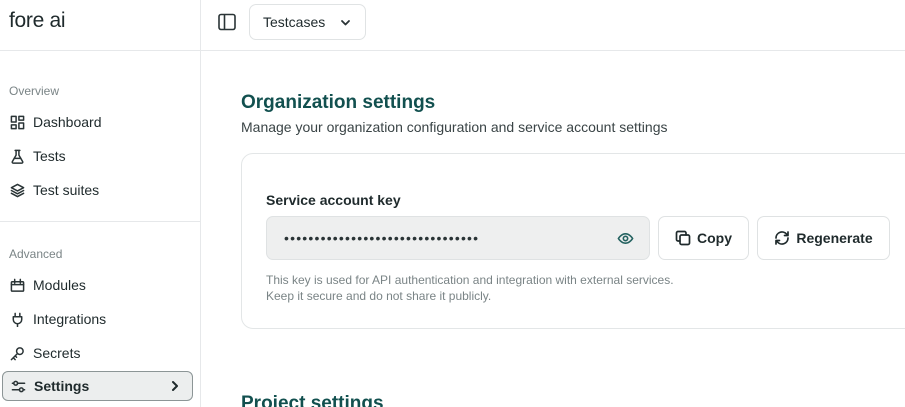 The width and height of the screenshot is (905, 407). I want to click on plug-icon, so click(17, 319).